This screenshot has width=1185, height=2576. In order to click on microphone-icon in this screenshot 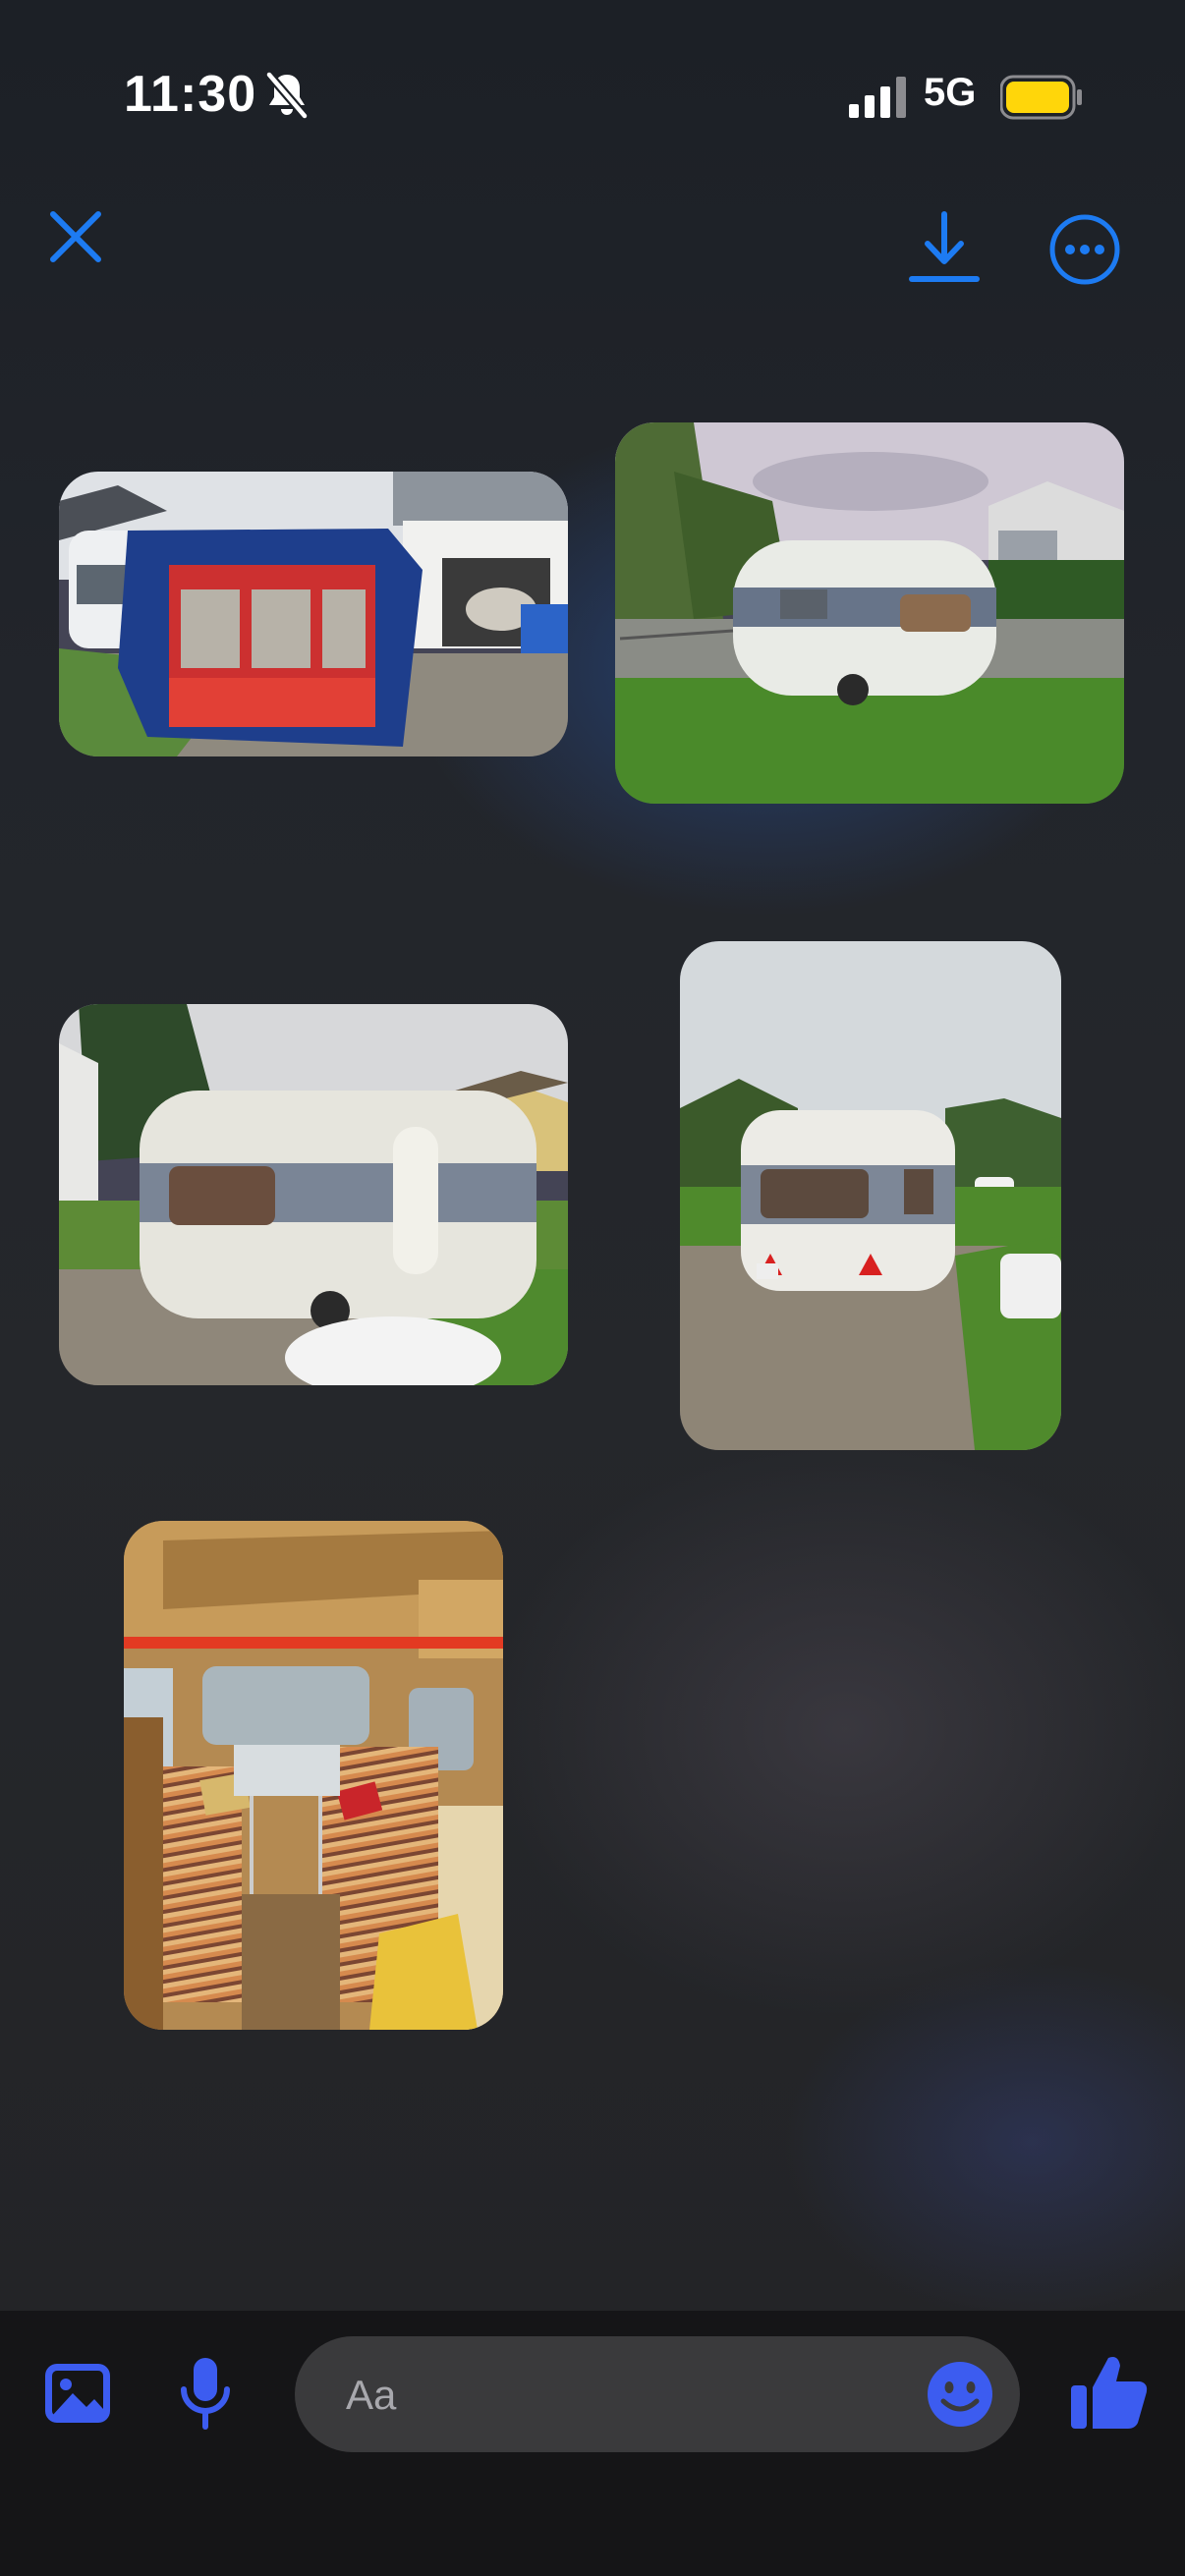, I will do `click(206, 2394)`.